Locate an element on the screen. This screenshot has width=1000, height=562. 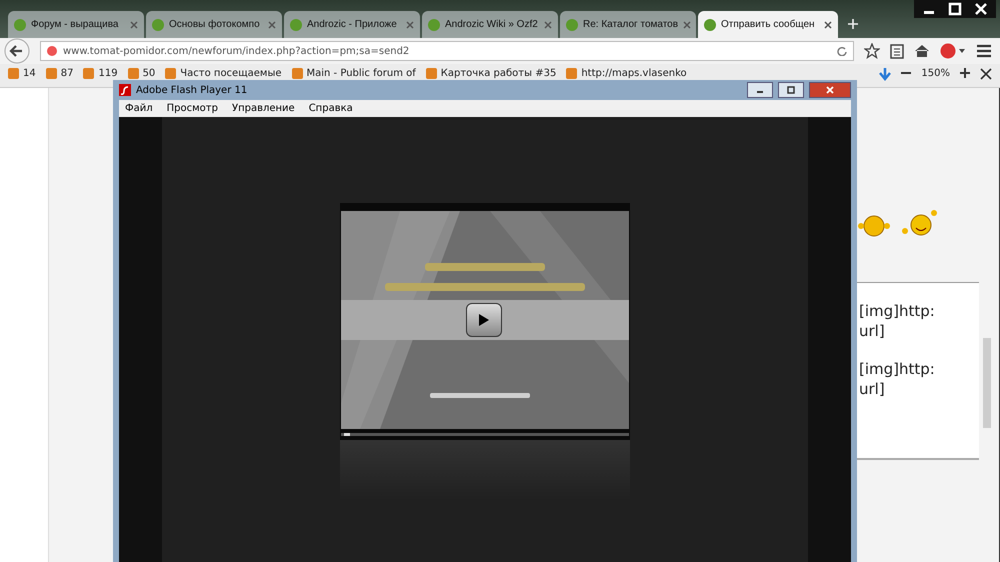
zoom-in-icon is located at coordinates (965, 73).